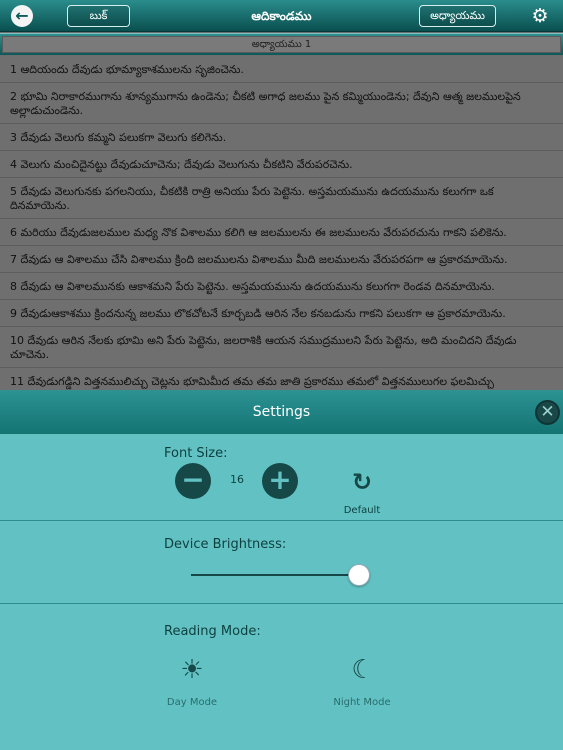 The image size is (563, 750). Describe the element at coordinates (281, 562) in the screenshot. I see `brightness-section: Device Brightness:` at that location.